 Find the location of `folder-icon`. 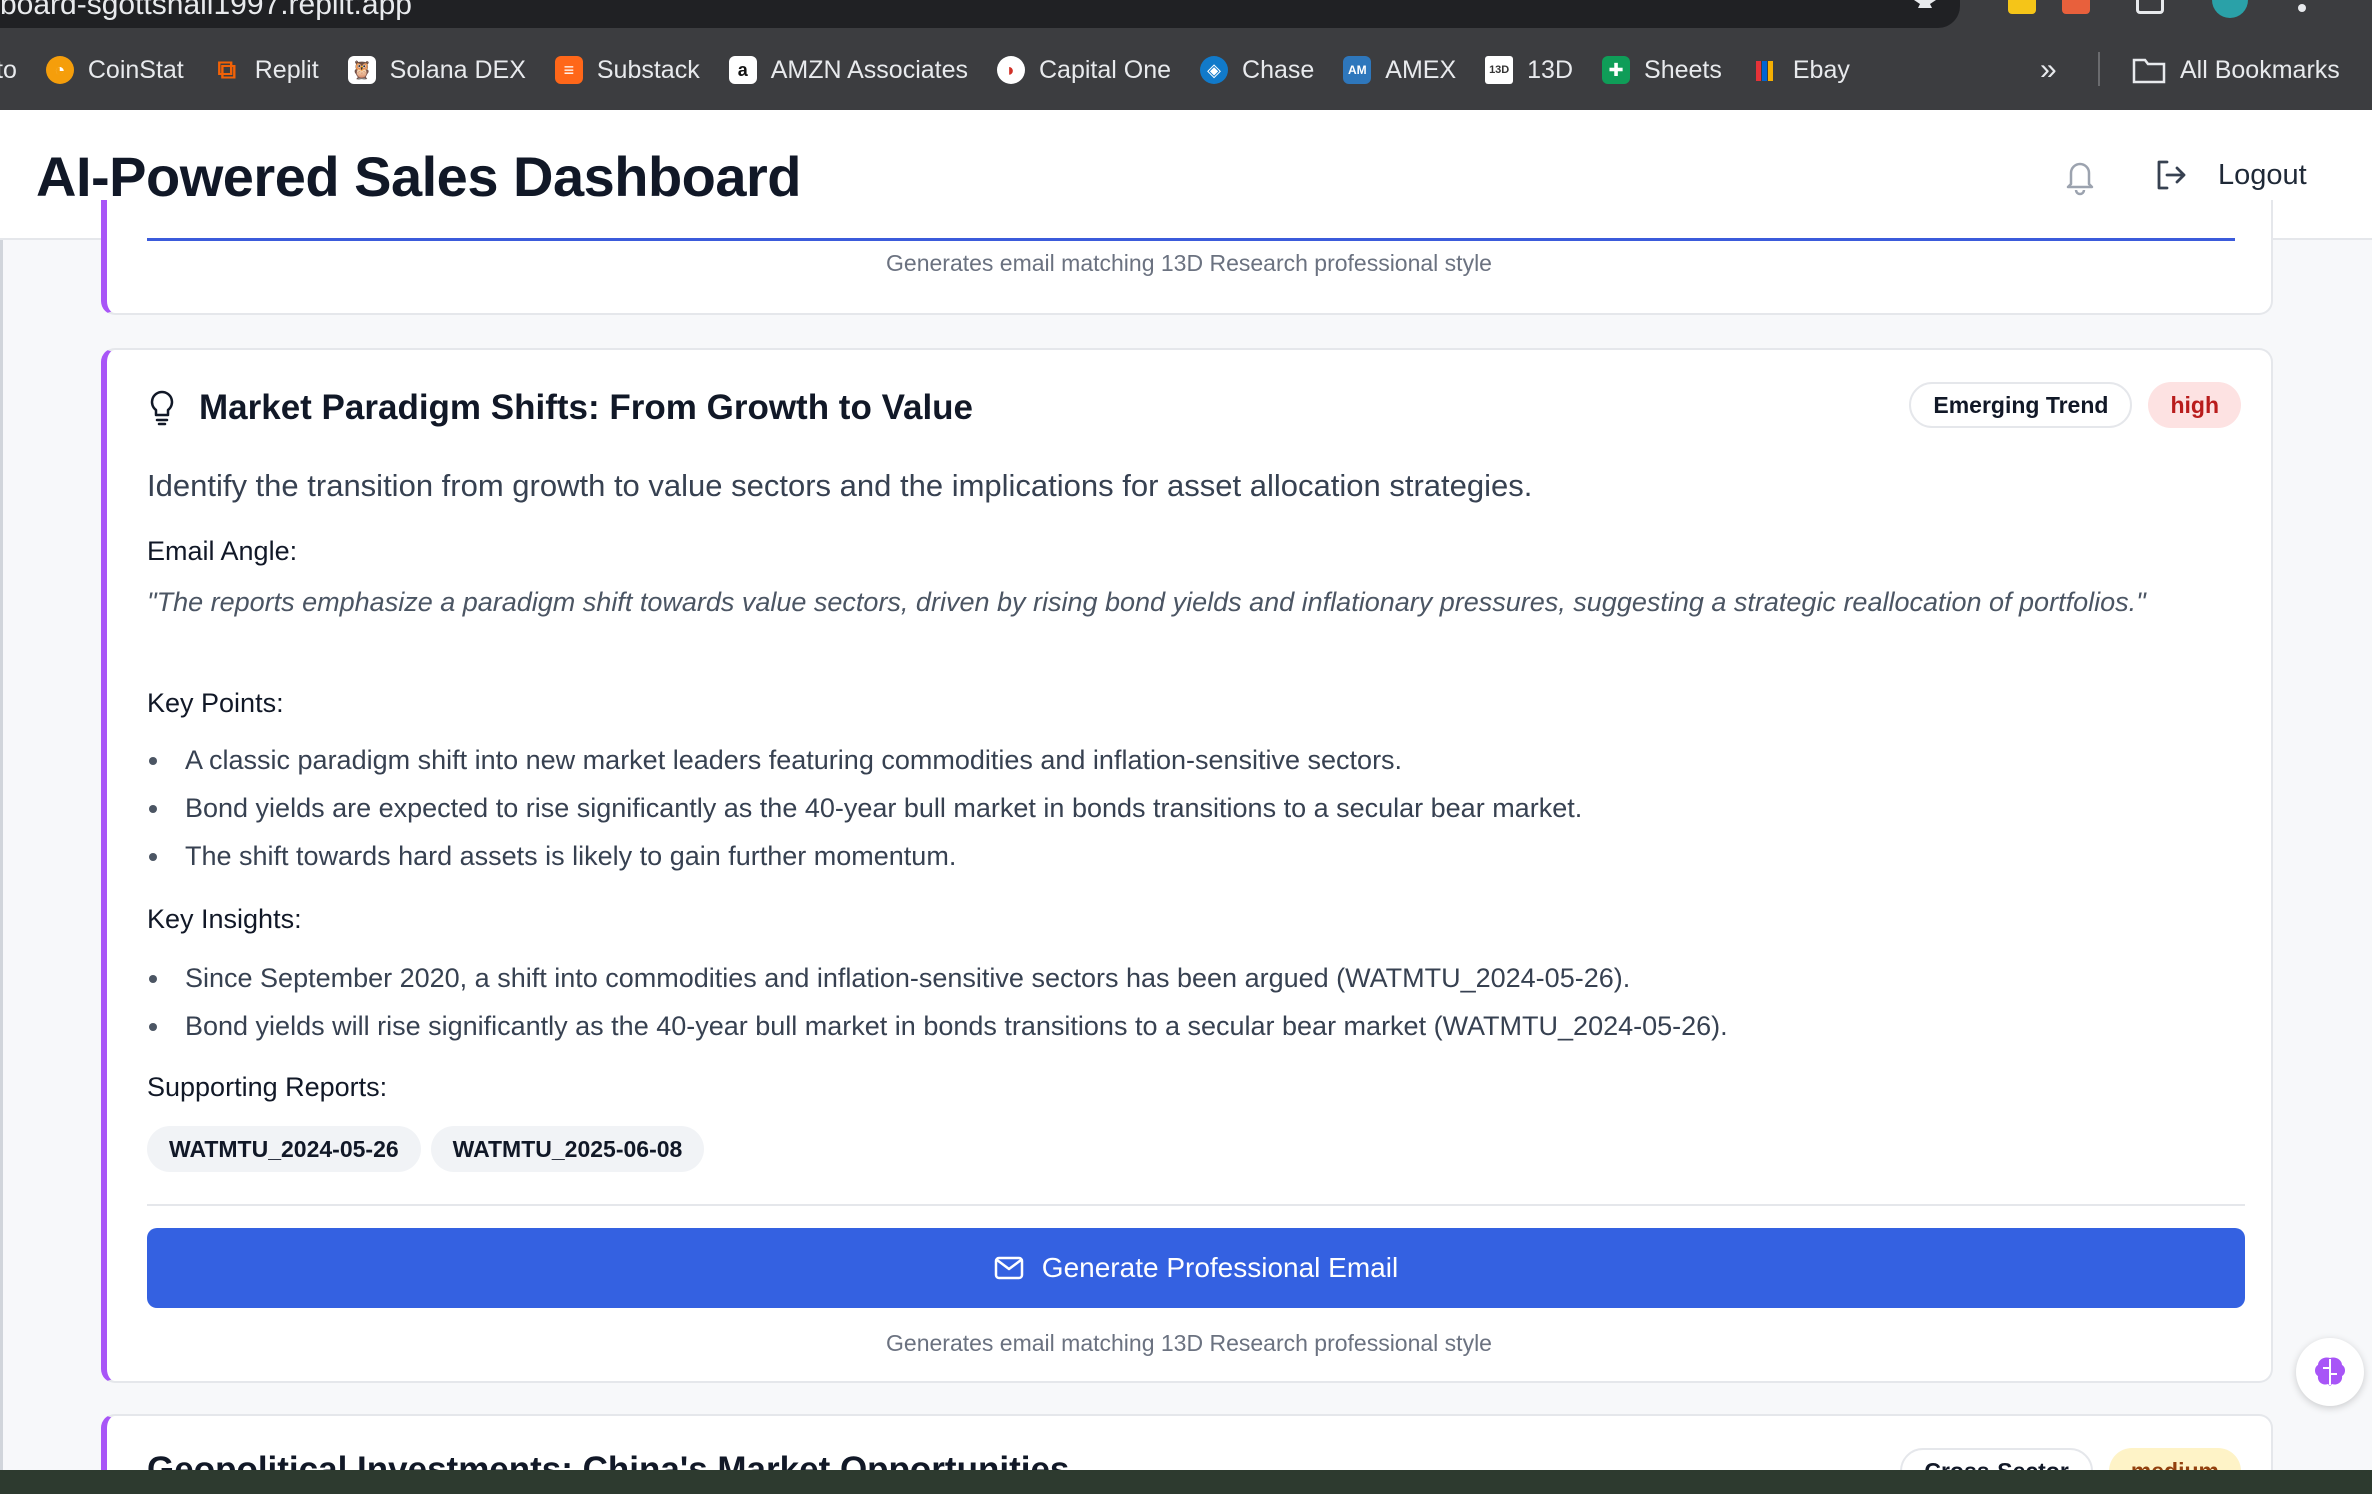

folder-icon is located at coordinates (2149, 71).